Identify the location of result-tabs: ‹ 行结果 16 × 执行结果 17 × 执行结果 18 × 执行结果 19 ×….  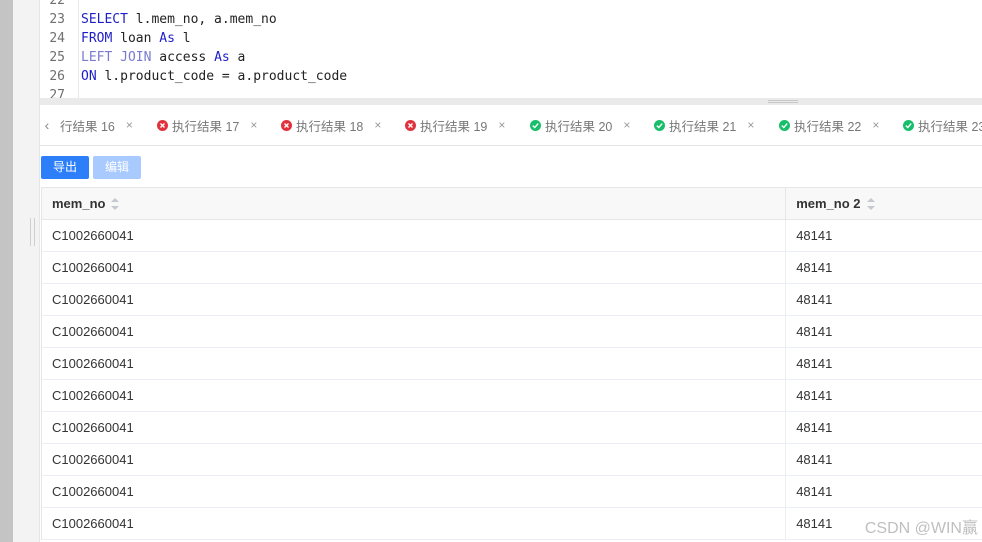
(511, 125).